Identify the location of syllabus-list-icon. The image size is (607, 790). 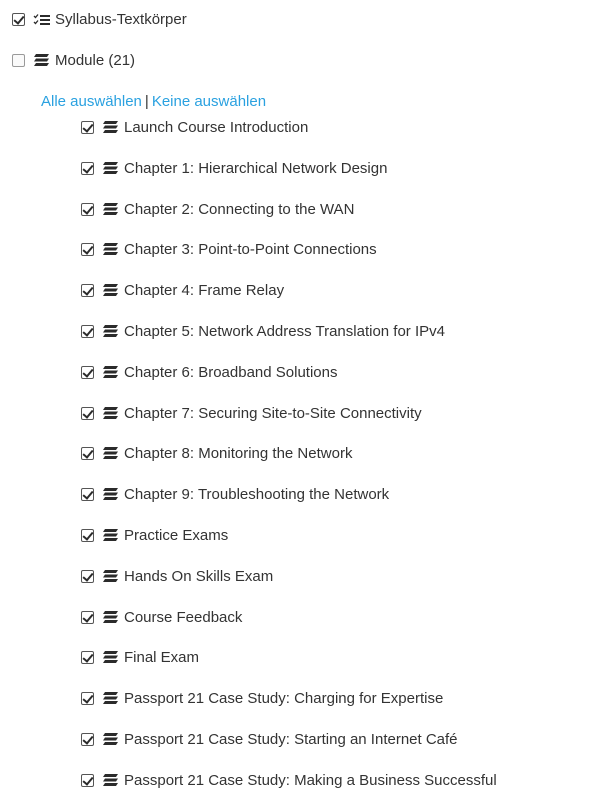
(41, 19).